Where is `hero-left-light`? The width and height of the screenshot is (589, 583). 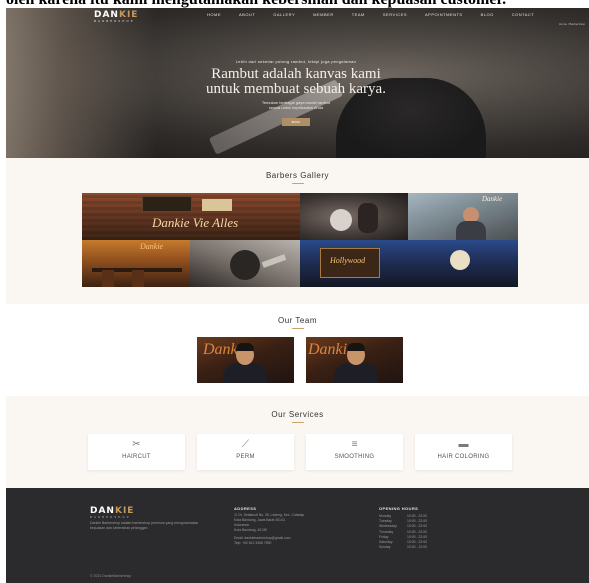 hero-left-light is located at coordinates (81, 83).